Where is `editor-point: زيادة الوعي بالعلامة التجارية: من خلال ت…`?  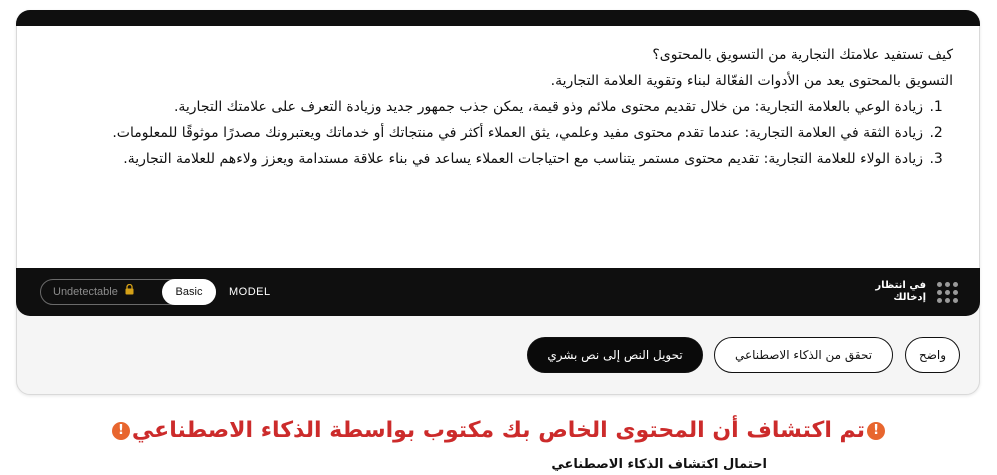 editor-point: زيادة الوعي بالعلامة التجارية: من خلال ت… is located at coordinates (506, 107).